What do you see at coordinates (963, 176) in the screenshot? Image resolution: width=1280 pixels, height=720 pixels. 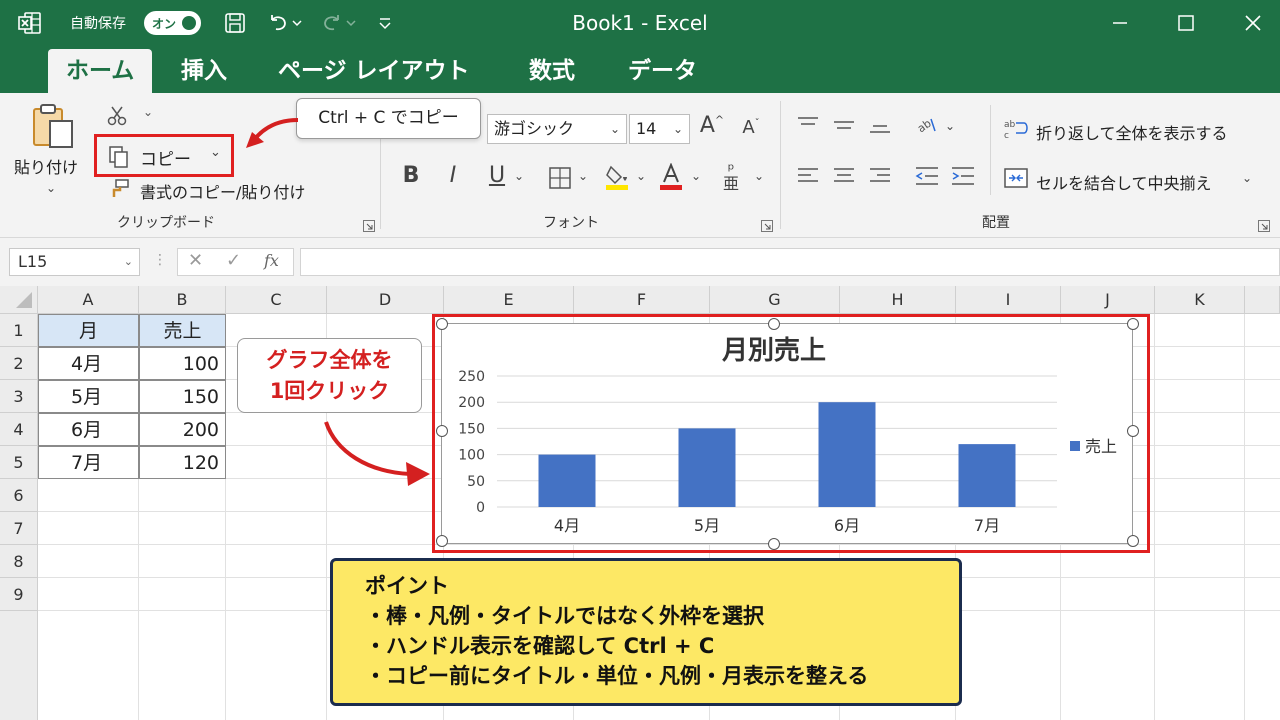 I see `increase-indent-icon` at bounding box center [963, 176].